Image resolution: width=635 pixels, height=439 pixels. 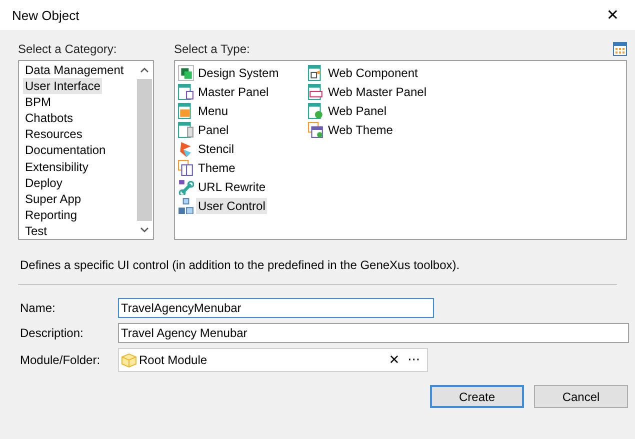 What do you see at coordinates (173, 360) in the screenshot?
I see `module-value: Root Module` at bounding box center [173, 360].